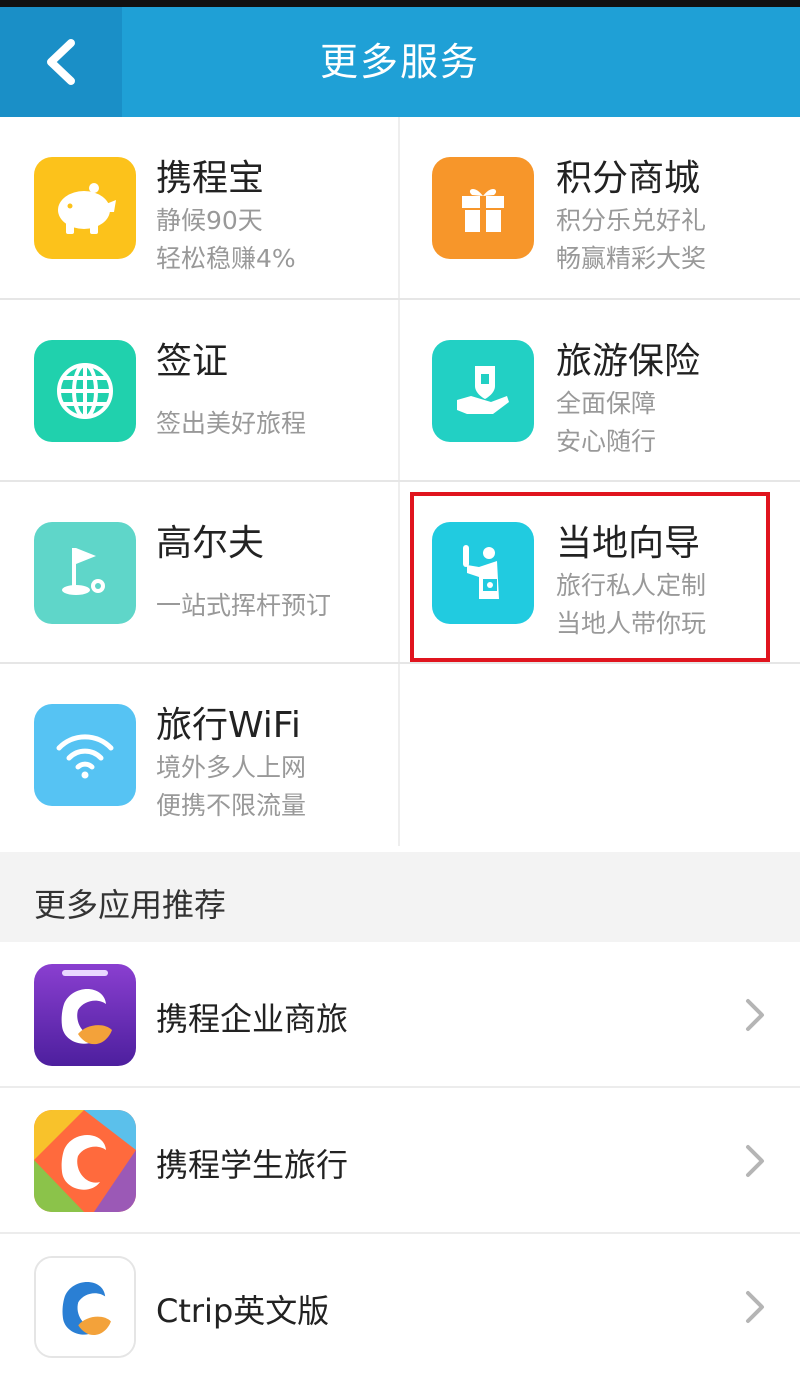 The width and height of the screenshot is (800, 1373). I want to click on services-row: 高尔夫 一站式挥杆预订 当地向导 旅行私人定制 当地人带你玩, so click(400, 573).